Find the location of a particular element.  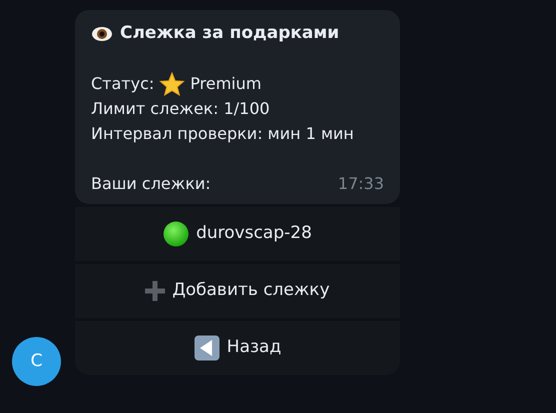

keyboard-button: Назад is located at coordinates (237, 348).